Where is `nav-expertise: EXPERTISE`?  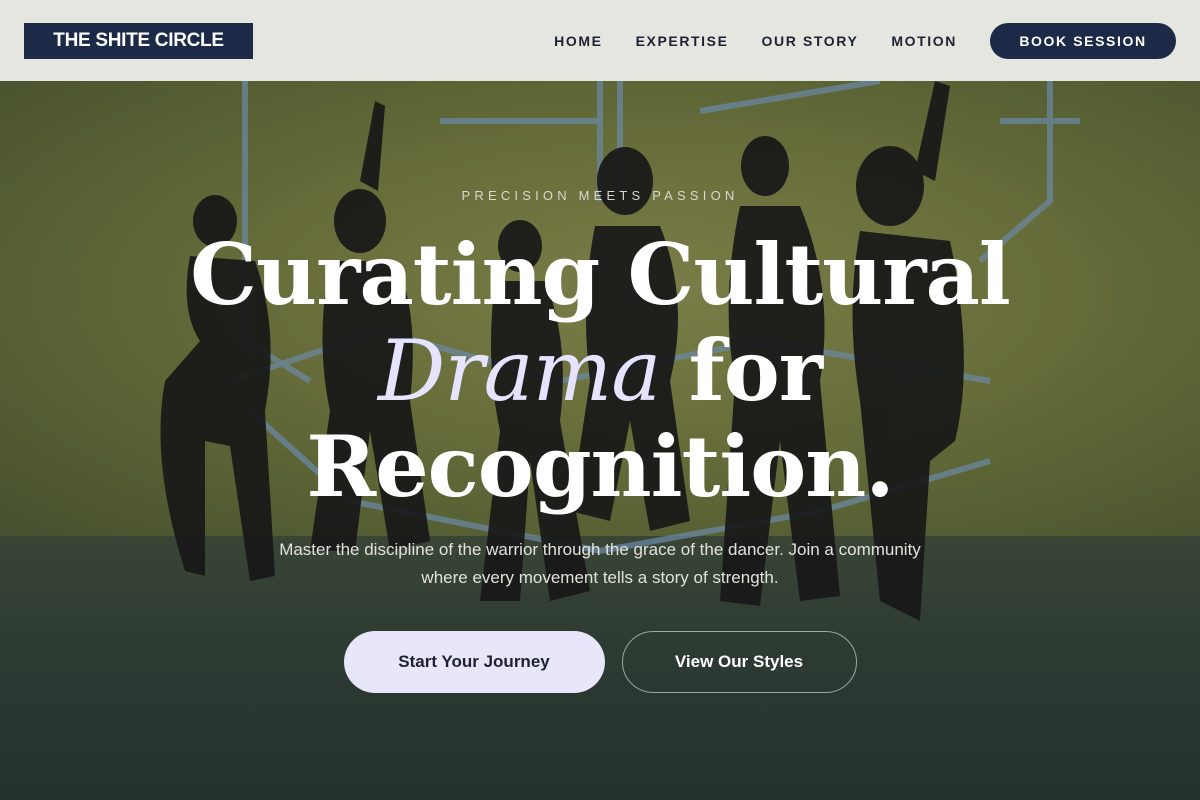 nav-expertise: EXPERTISE is located at coordinates (682, 41).